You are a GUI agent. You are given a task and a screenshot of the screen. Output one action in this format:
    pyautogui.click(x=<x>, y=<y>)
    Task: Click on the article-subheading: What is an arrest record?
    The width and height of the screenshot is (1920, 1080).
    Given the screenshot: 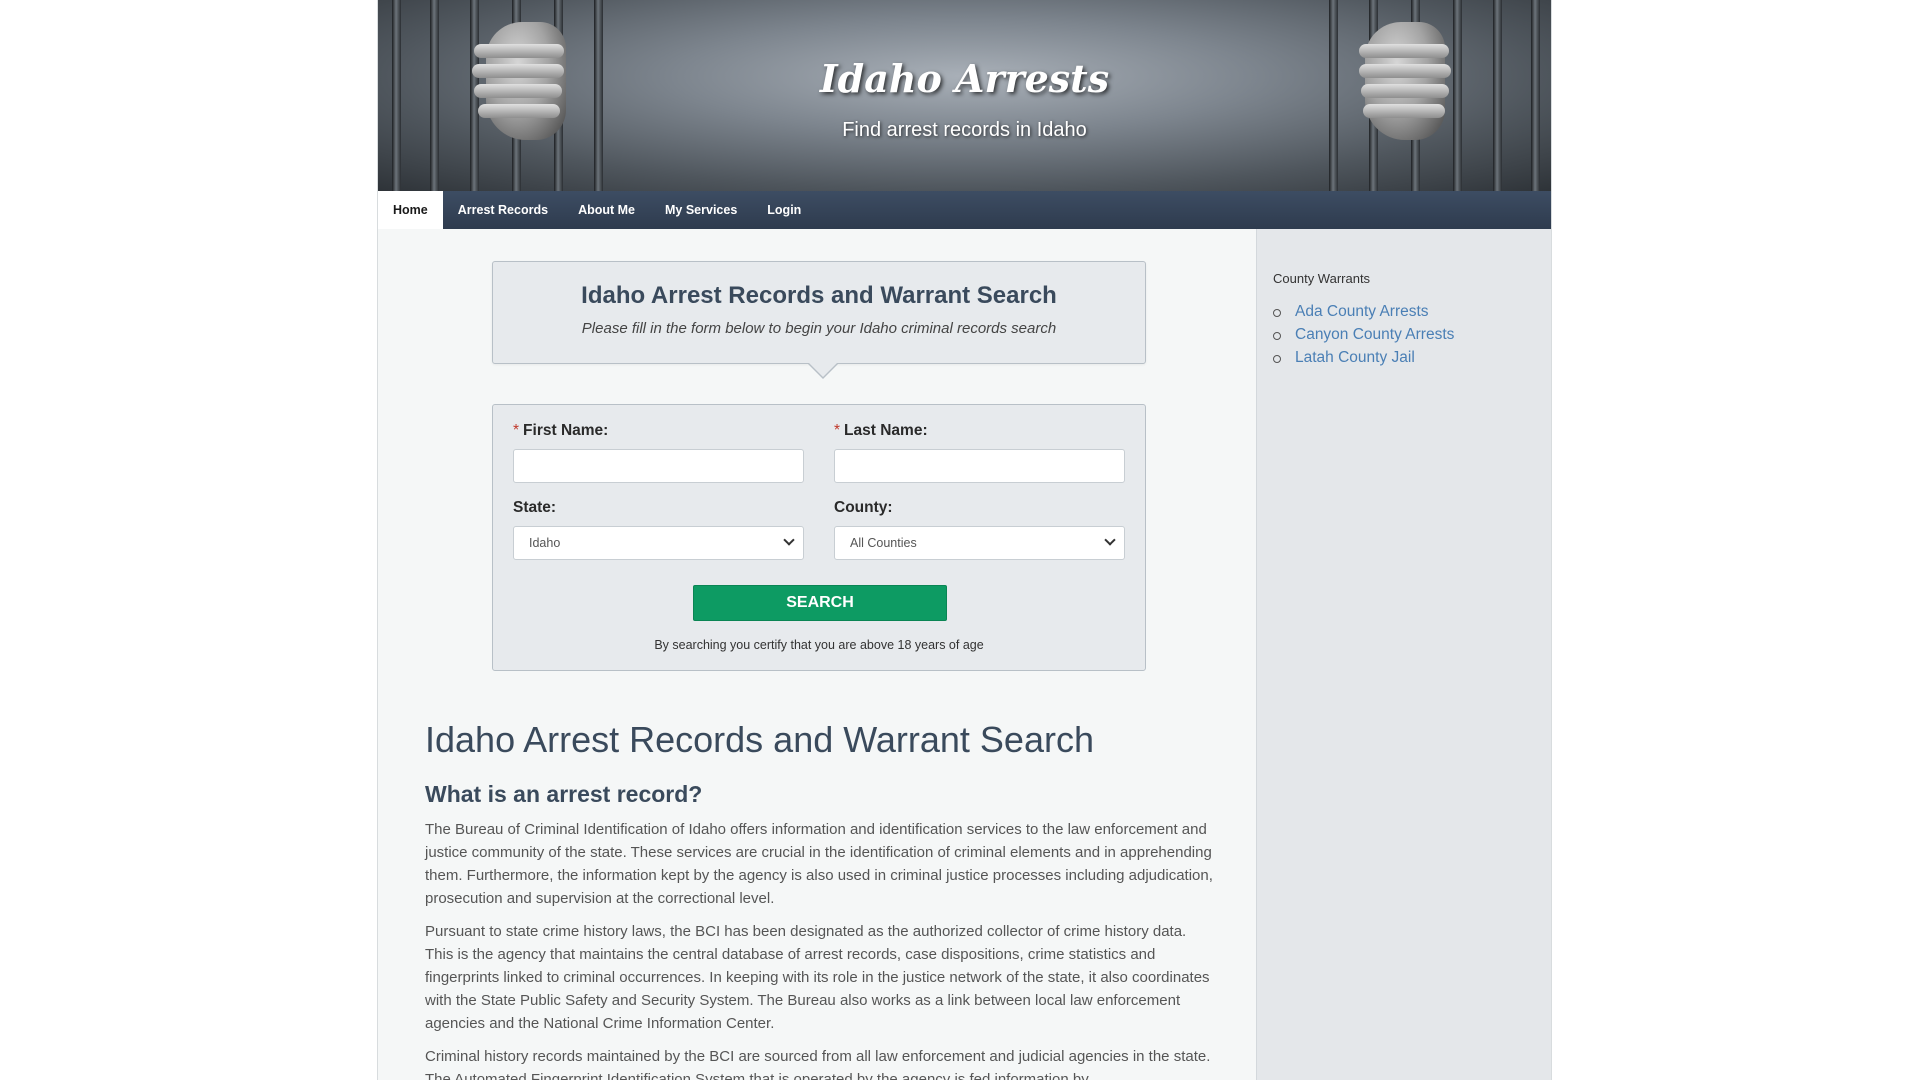 What is the action you would take?
    pyautogui.click(x=564, y=794)
    